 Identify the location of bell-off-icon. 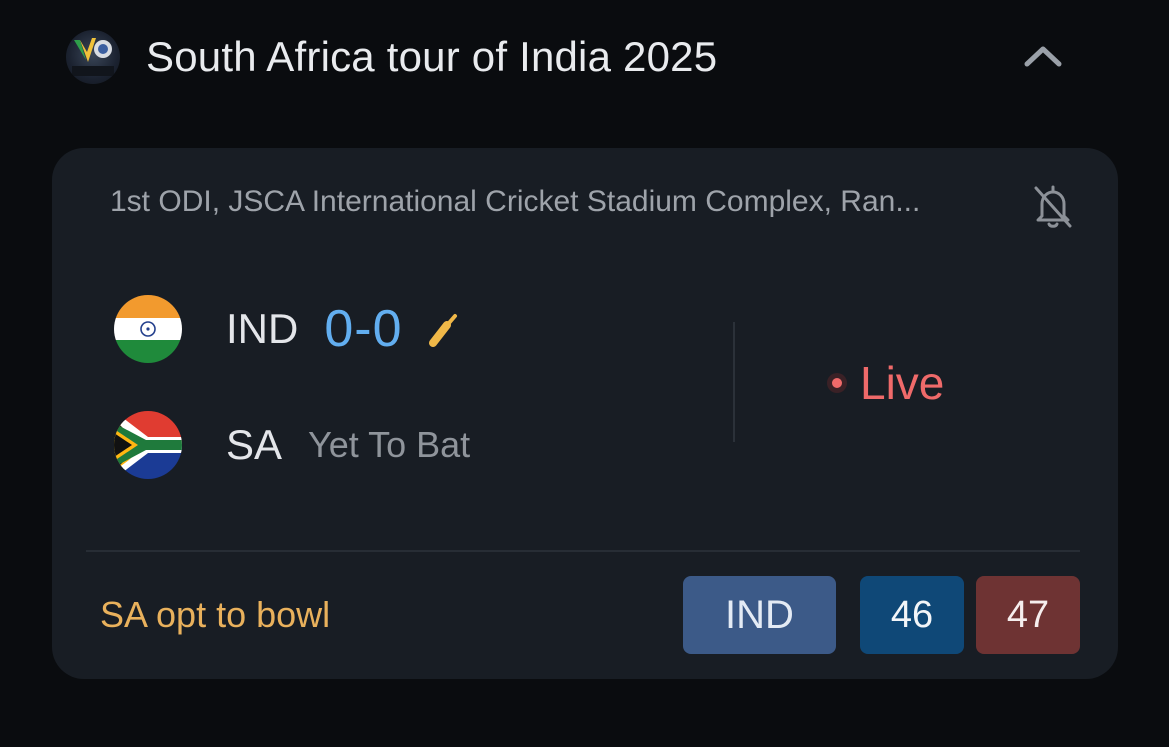
(1053, 206).